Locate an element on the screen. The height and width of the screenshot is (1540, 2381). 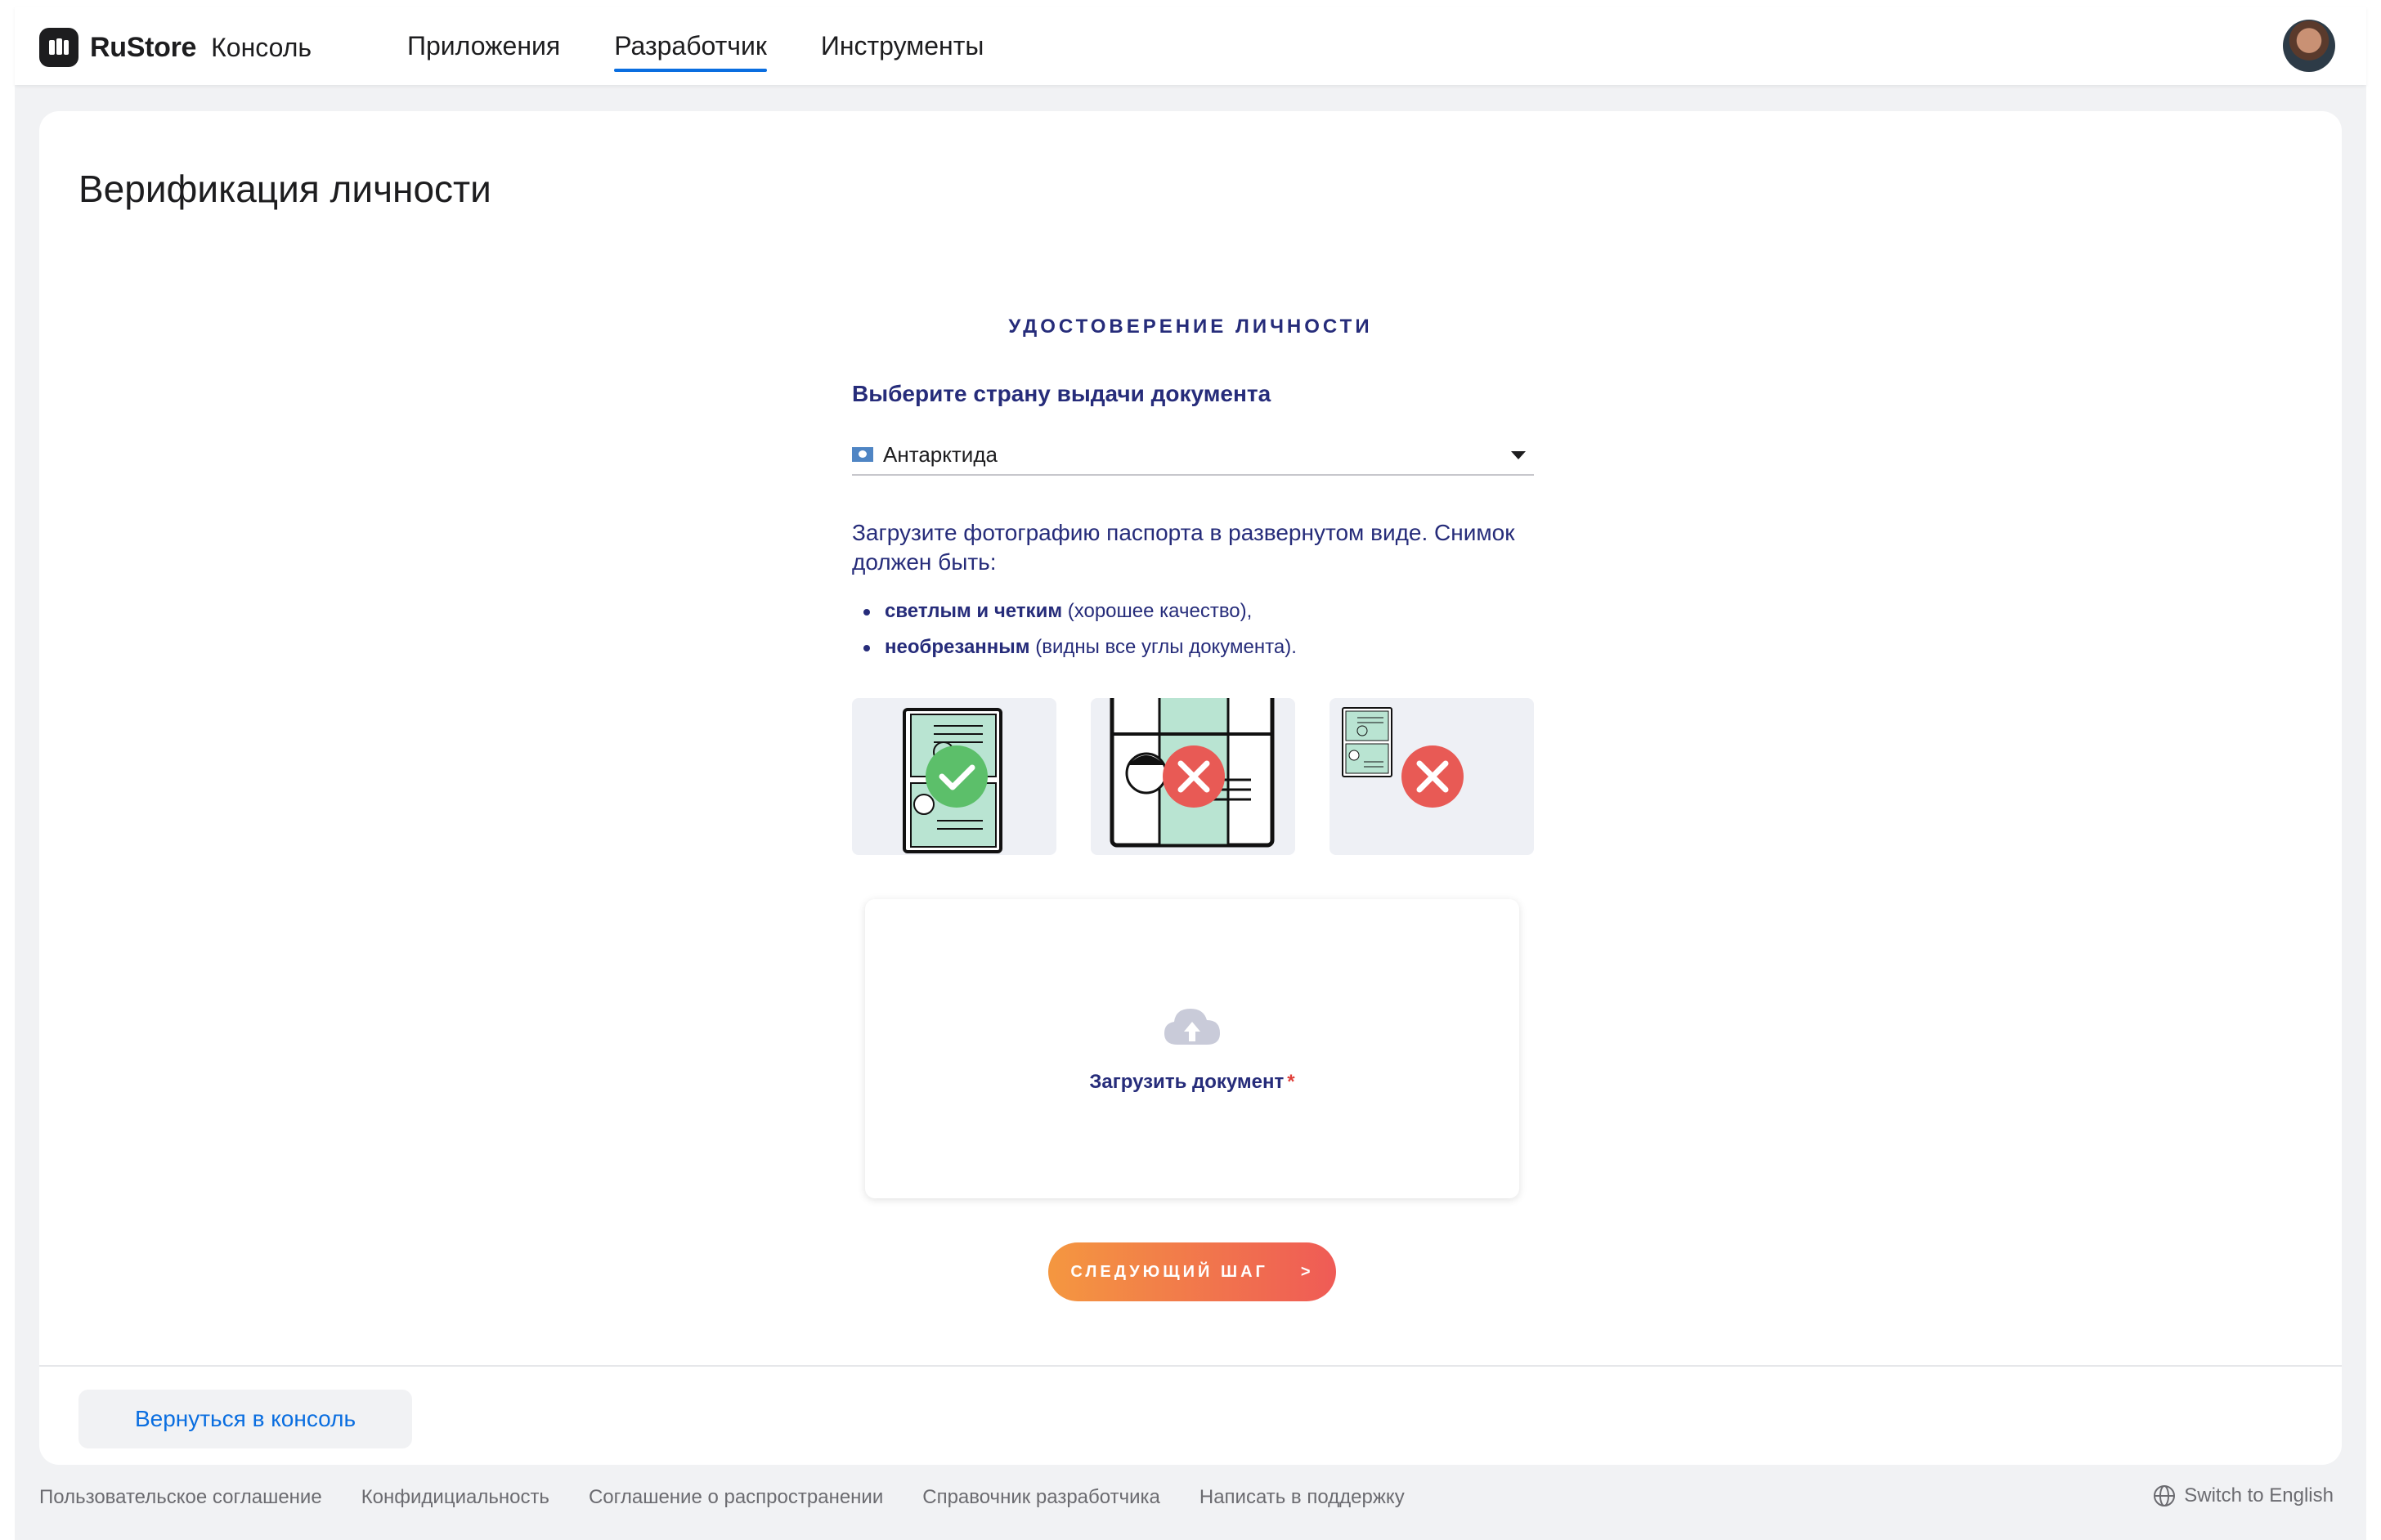
requirement-item: необрезанным (видны все углы документа). is located at coordinates (1193, 647).